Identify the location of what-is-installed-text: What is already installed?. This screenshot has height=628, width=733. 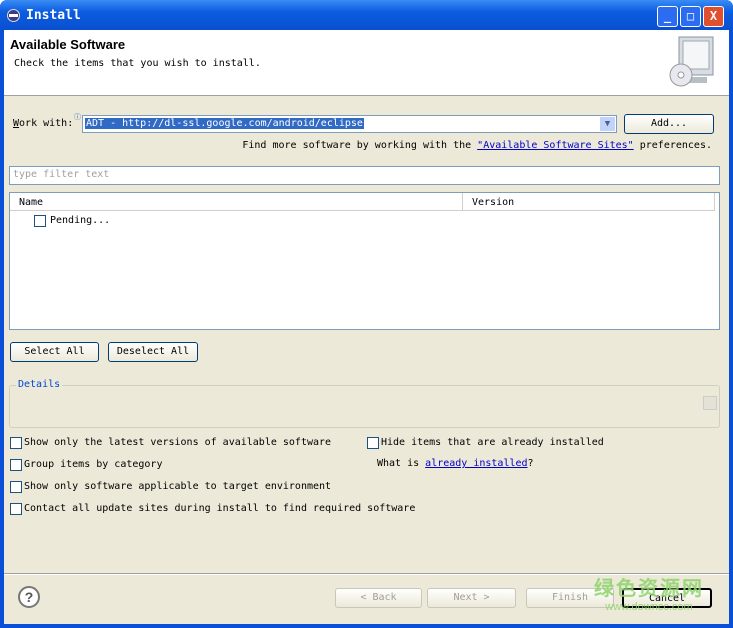
(455, 463).